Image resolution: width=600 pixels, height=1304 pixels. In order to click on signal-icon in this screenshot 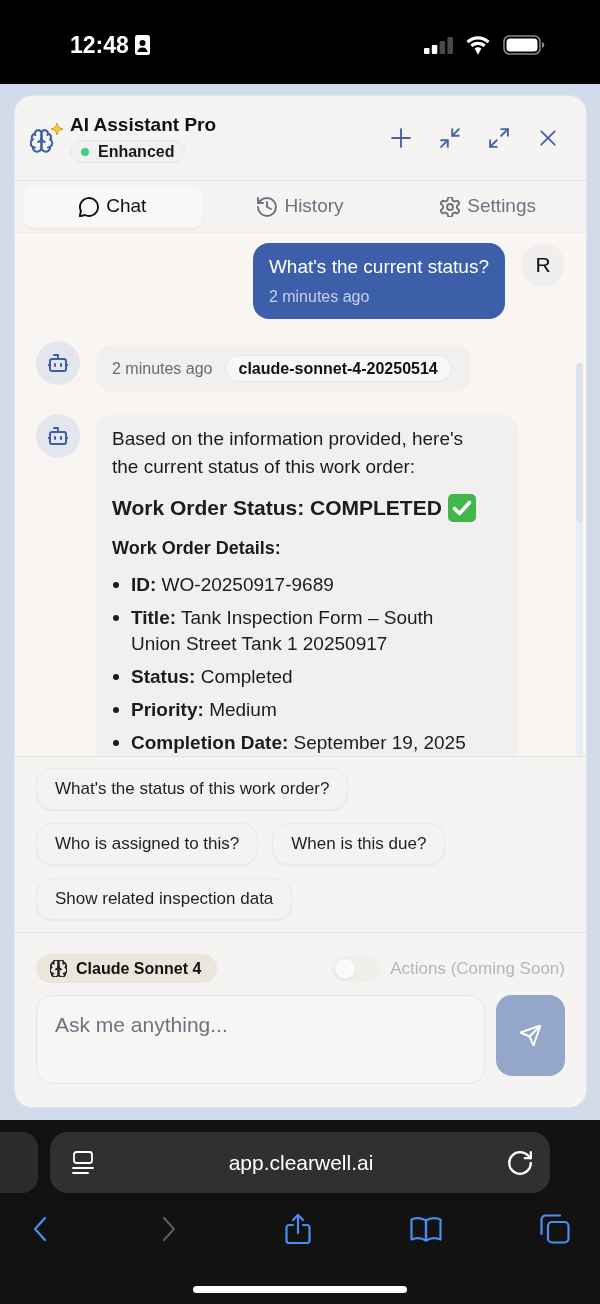, I will do `click(438, 45)`.